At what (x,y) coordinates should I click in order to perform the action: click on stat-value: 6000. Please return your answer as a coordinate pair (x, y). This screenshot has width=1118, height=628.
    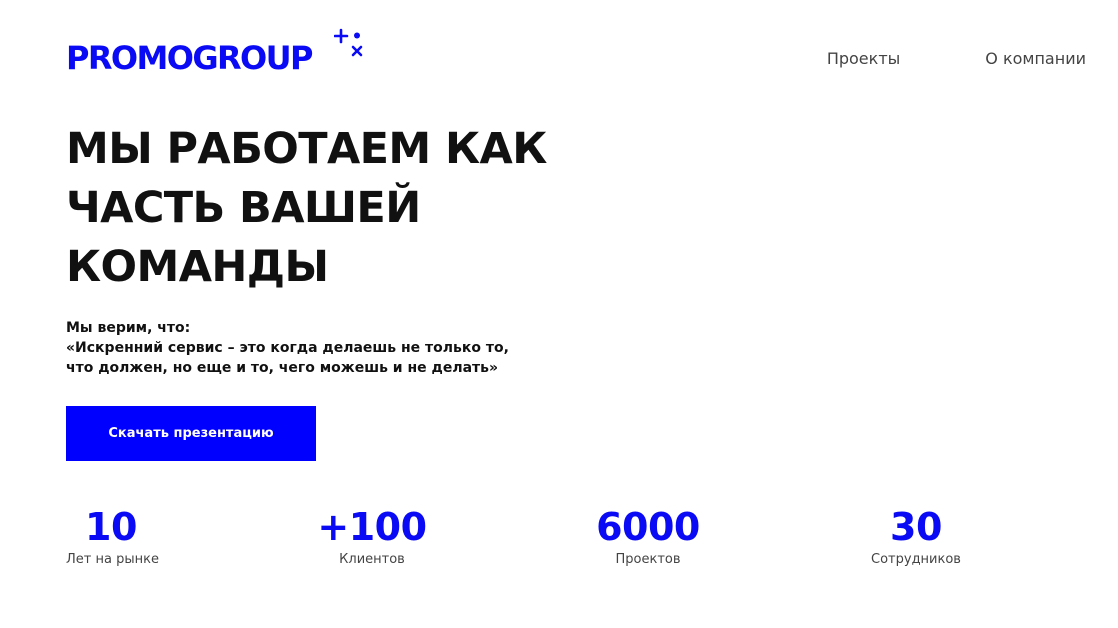
    Looking at the image, I should click on (648, 527).